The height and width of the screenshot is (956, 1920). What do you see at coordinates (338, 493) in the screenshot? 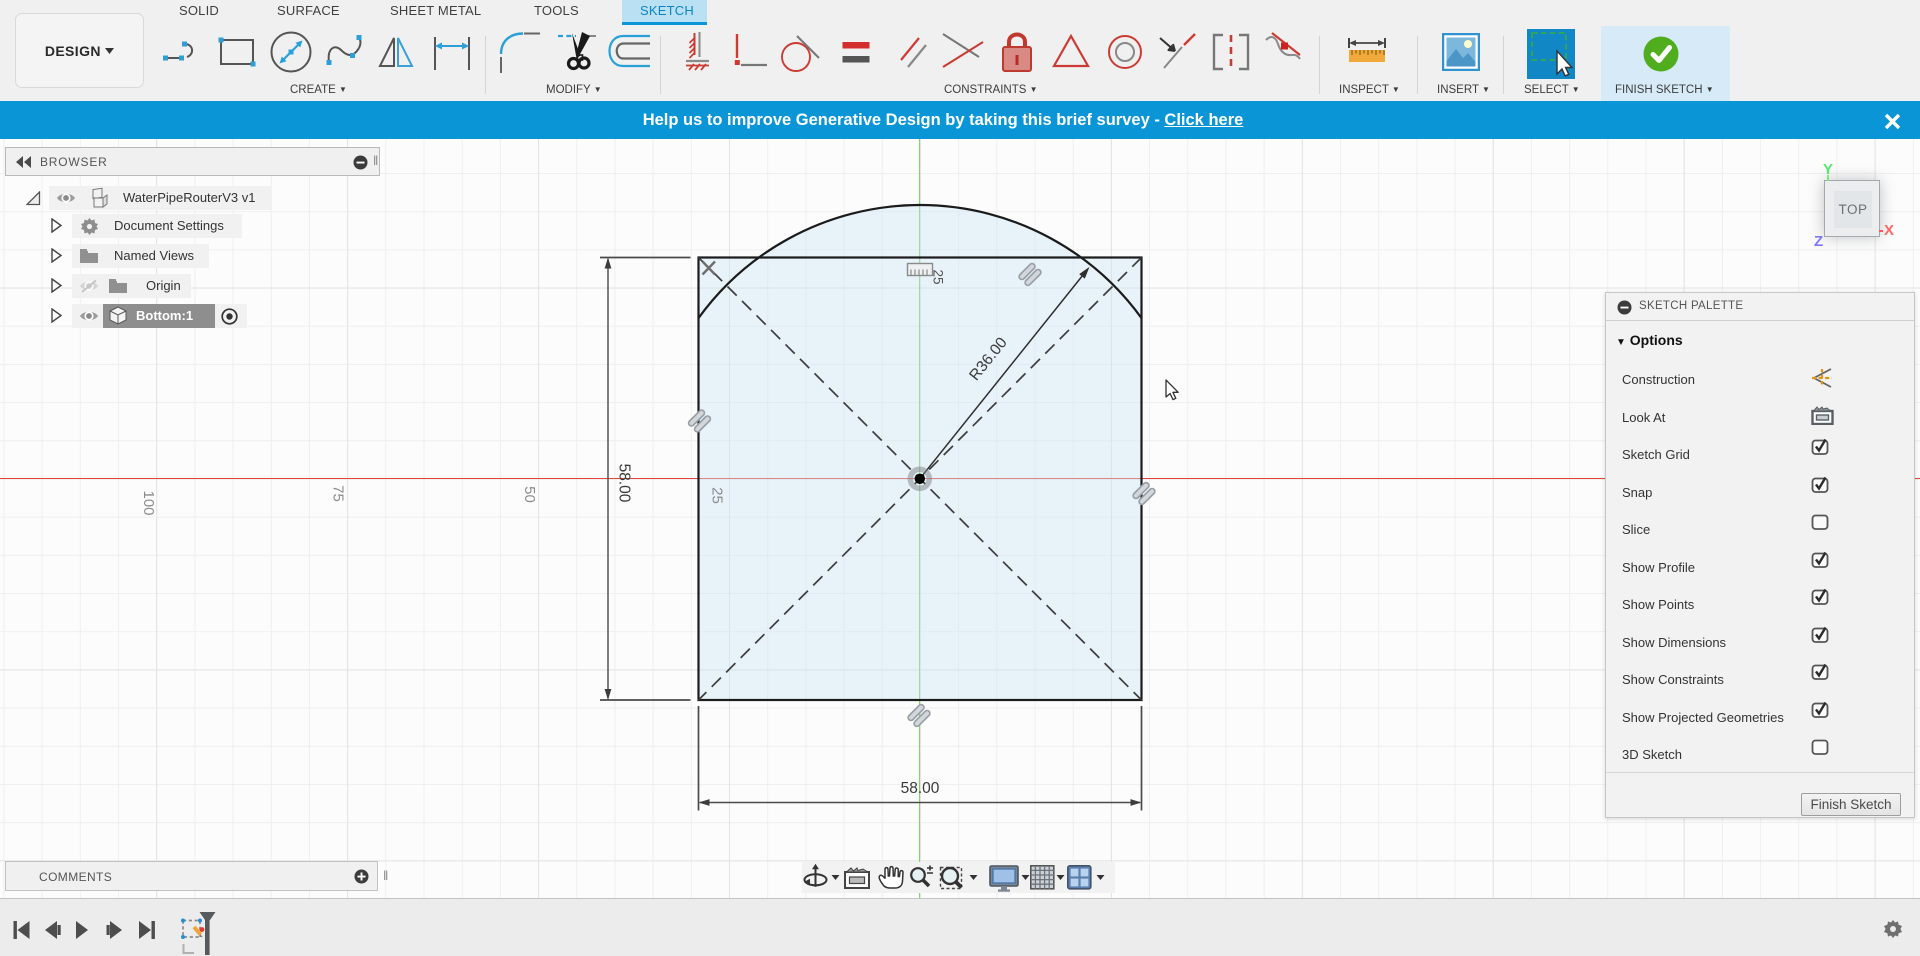
I see `svg-text: 75` at bounding box center [338, 493].